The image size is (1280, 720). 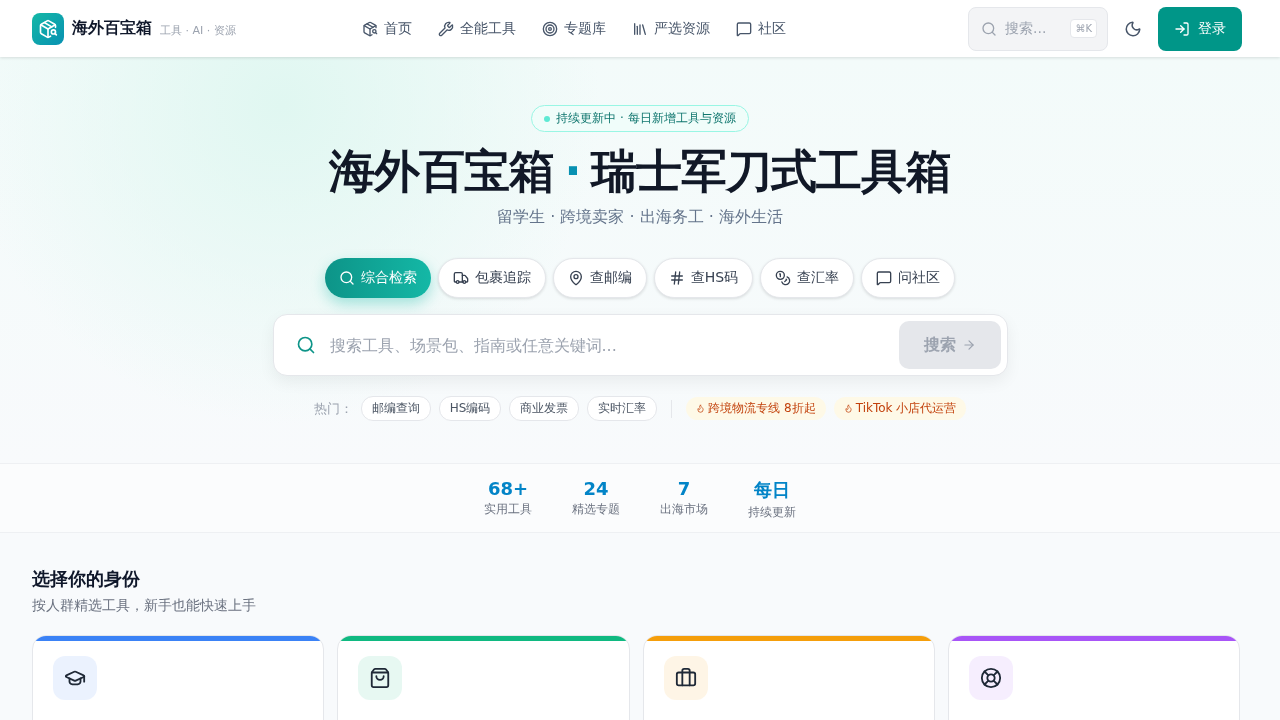 I want to click on login-button: 登录, so click(x=1200, y=28).